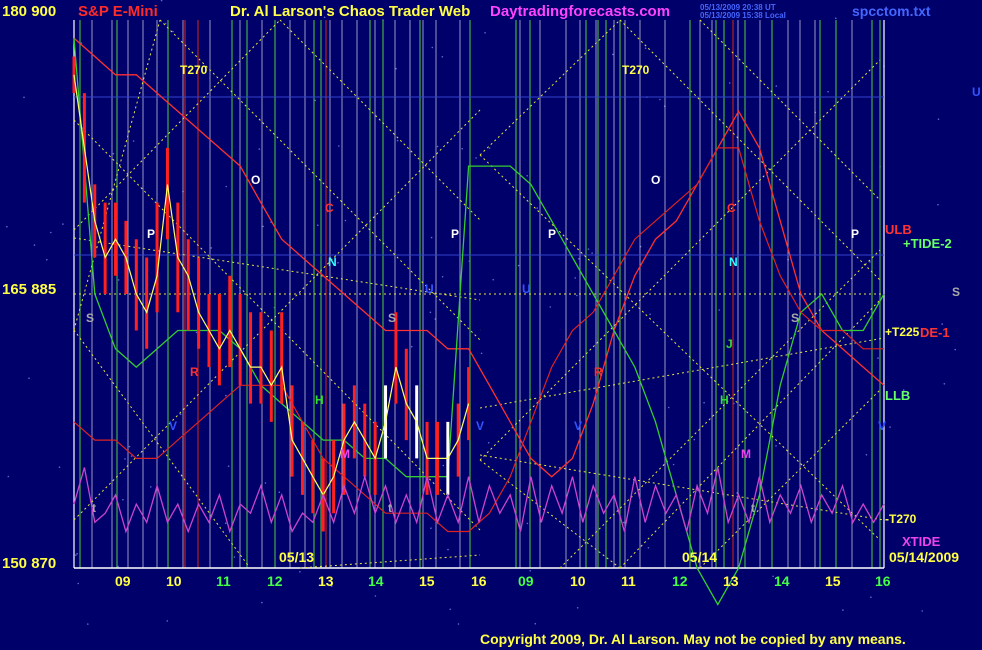  What do you see at coordinates (935, 332) in the screenshot?
I see `series-label-de1: DE-1` at bounding box center [935, 332].